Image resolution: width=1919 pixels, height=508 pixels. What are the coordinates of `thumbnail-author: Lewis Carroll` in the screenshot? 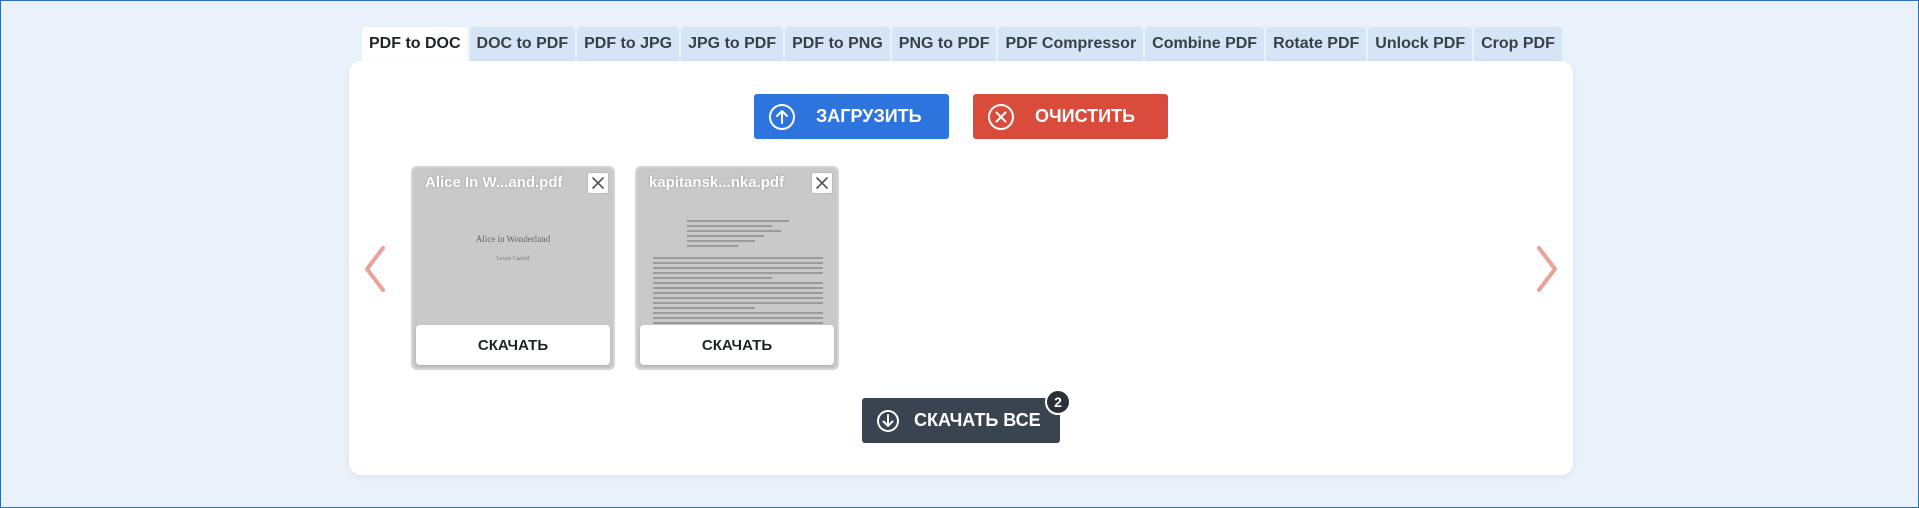 It's located at (513, 259).